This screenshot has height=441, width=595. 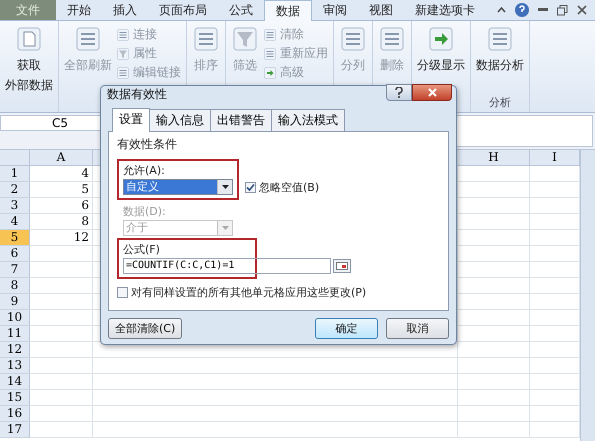 I want to click on row-header: 14, so click(x=15, y=382).